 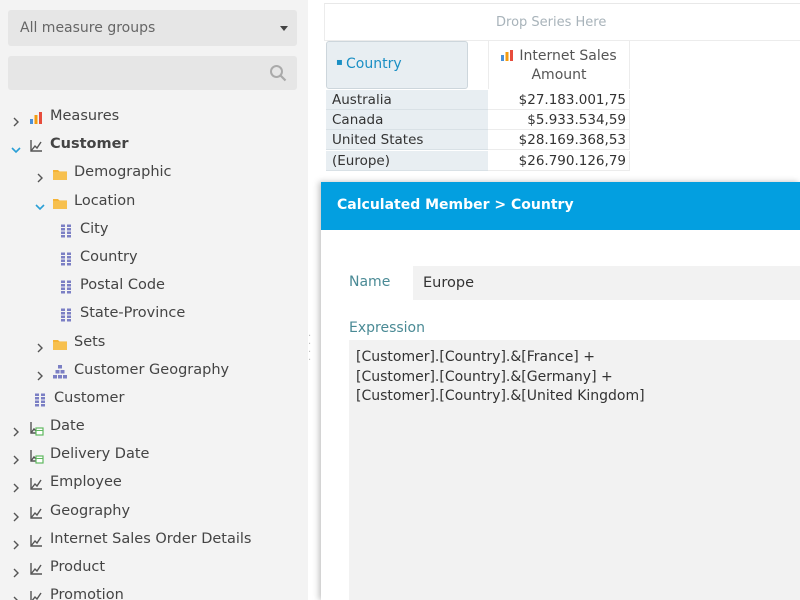 What do you see at coordinates (87, 593) in the screenshot?
I see `tree-item-label: Promotion` at bounding box center [87, 593].